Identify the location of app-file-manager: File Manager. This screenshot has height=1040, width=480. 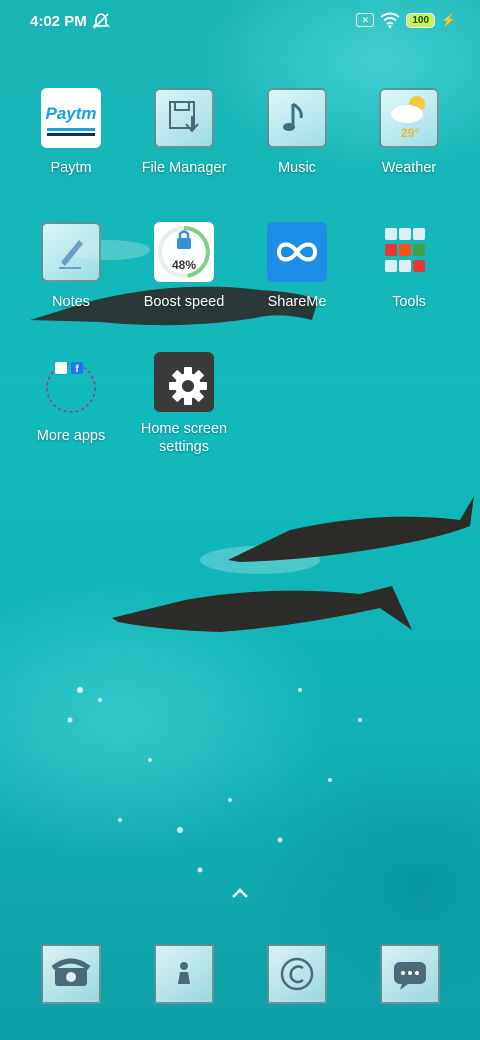
(184, 132).